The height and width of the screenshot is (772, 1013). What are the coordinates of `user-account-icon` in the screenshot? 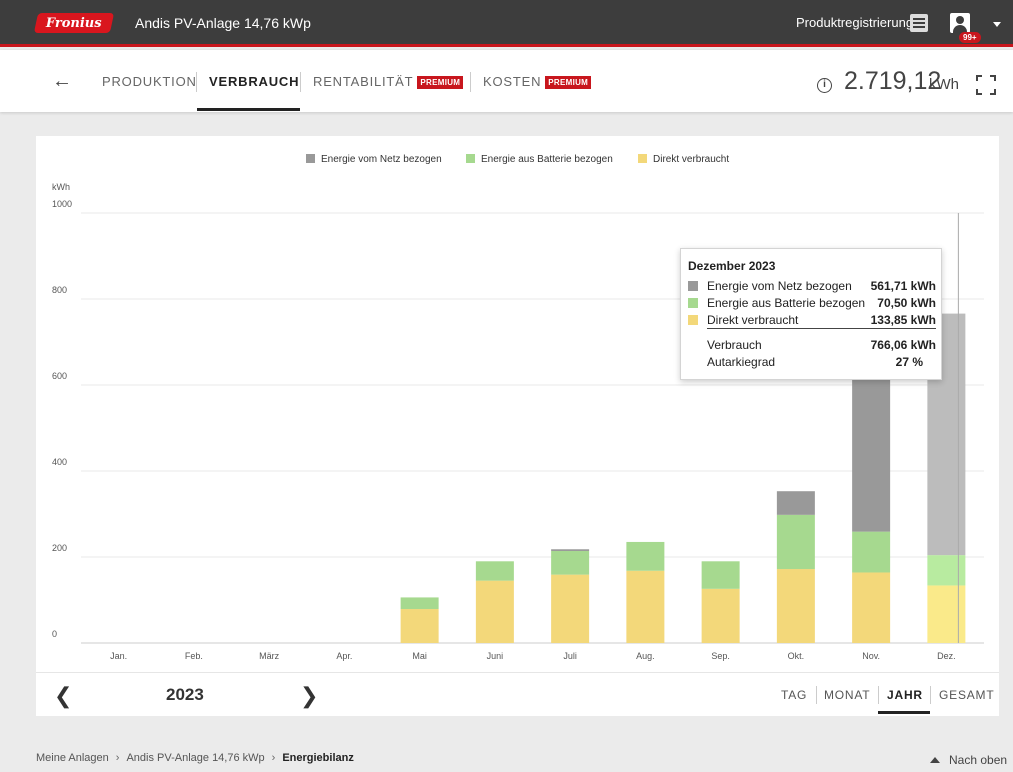 It's located at (960, 23).